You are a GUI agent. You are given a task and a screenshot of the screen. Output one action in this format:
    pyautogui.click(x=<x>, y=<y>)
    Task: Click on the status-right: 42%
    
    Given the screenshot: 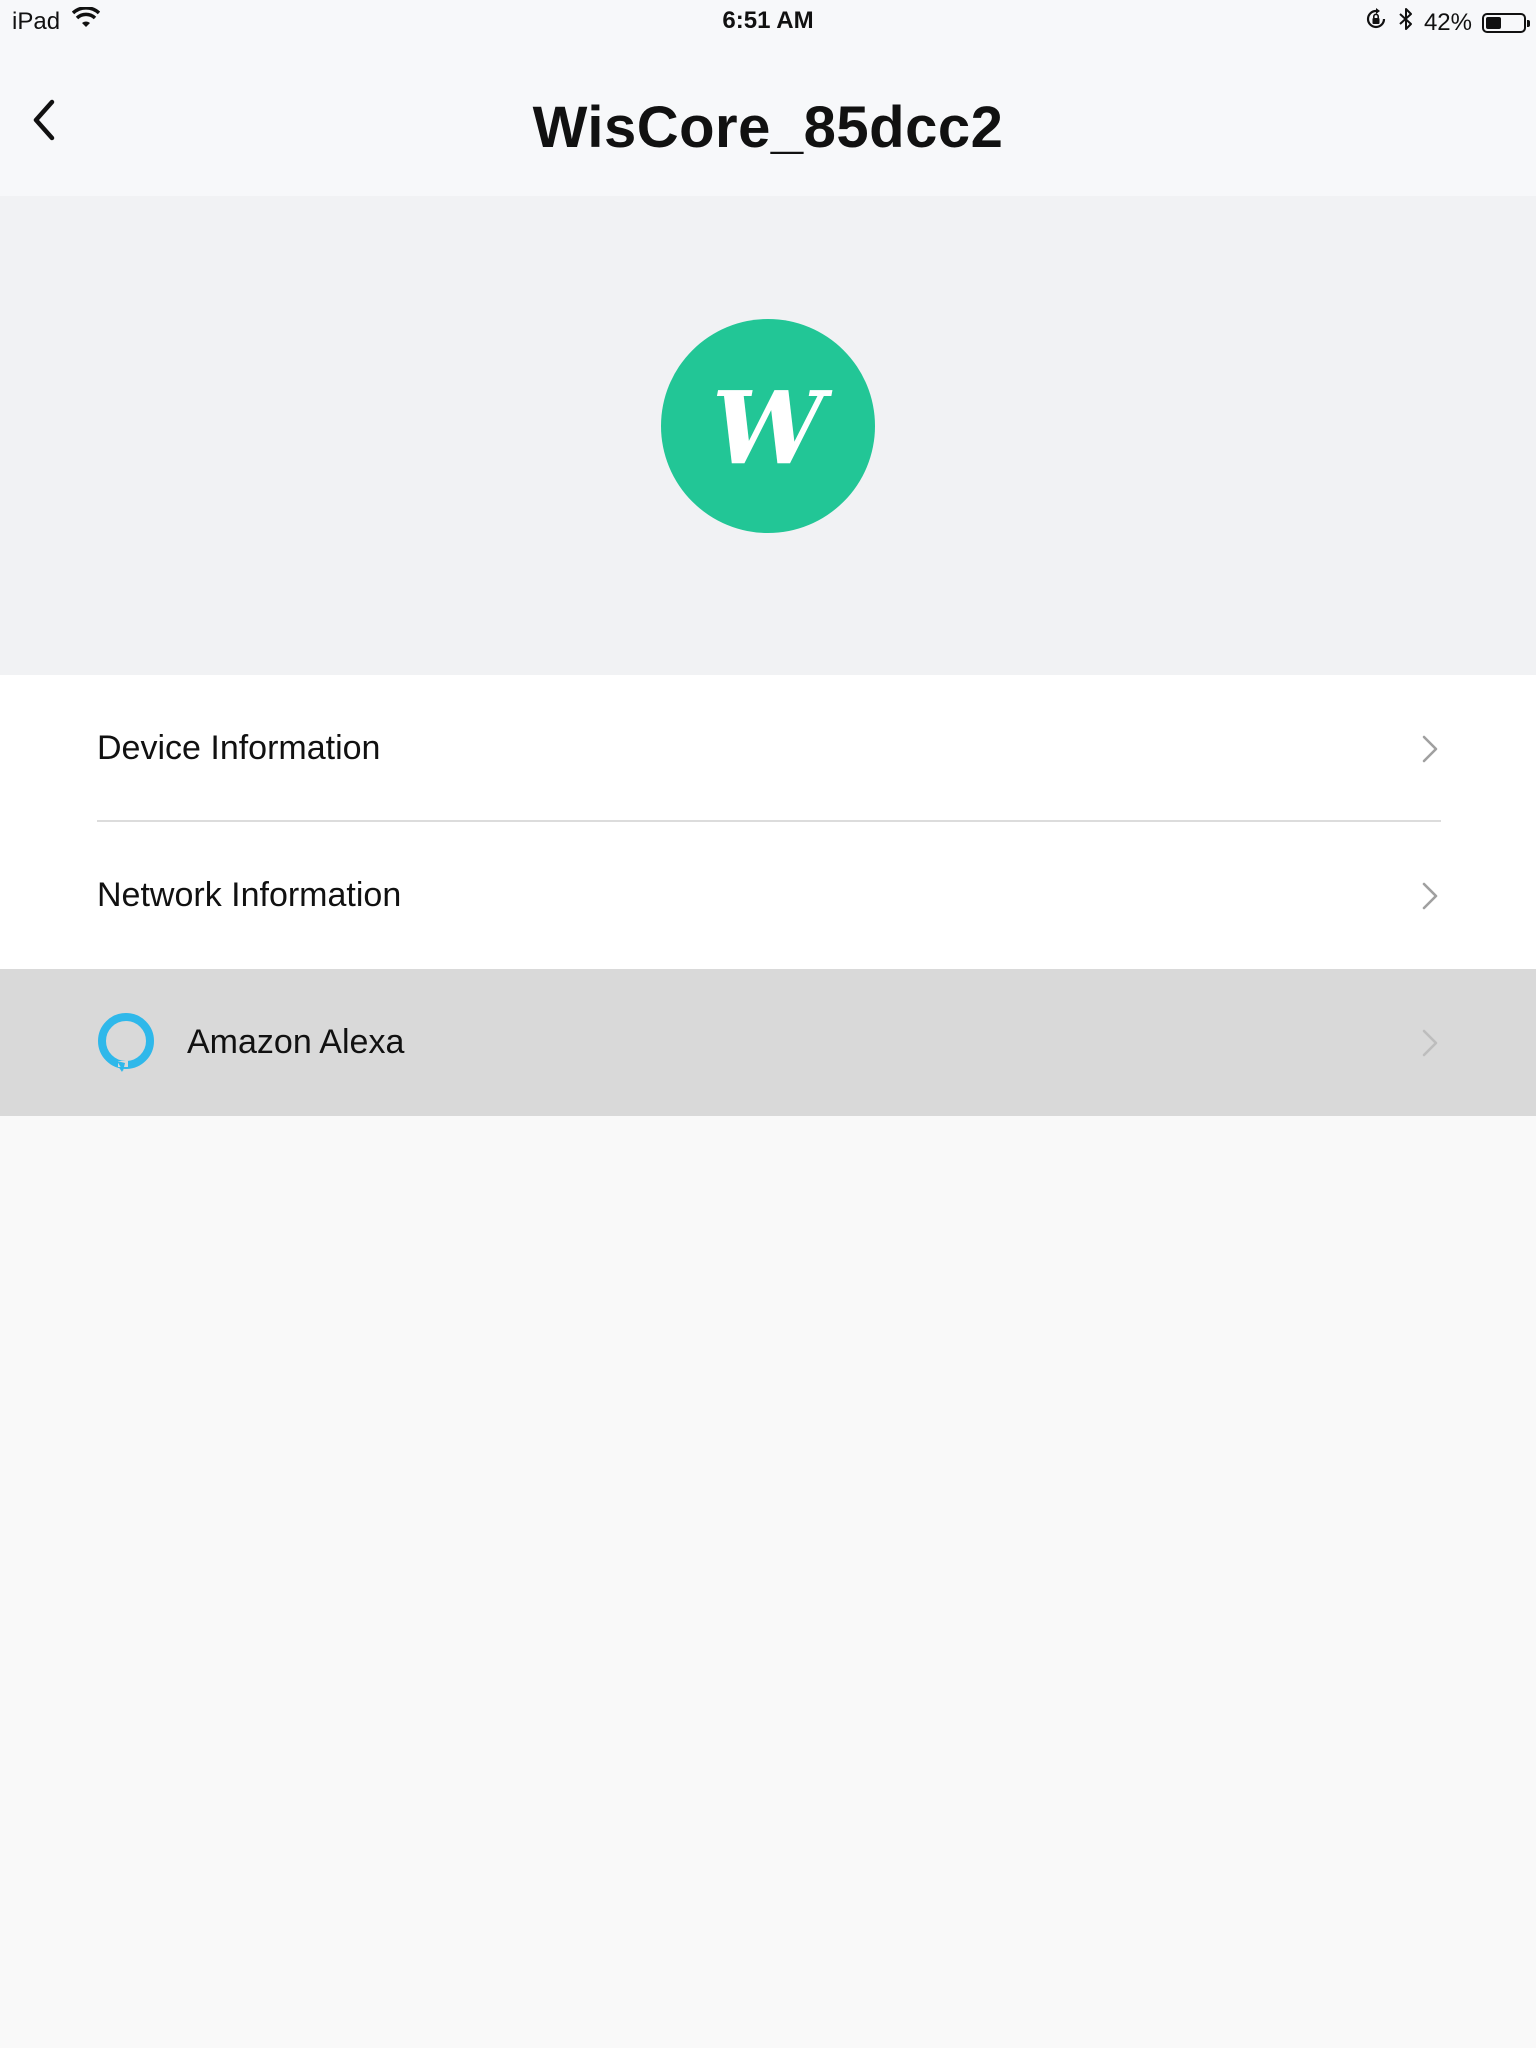 What is the action you would take?
    pyautogui.click(x=1447, y=22)
    